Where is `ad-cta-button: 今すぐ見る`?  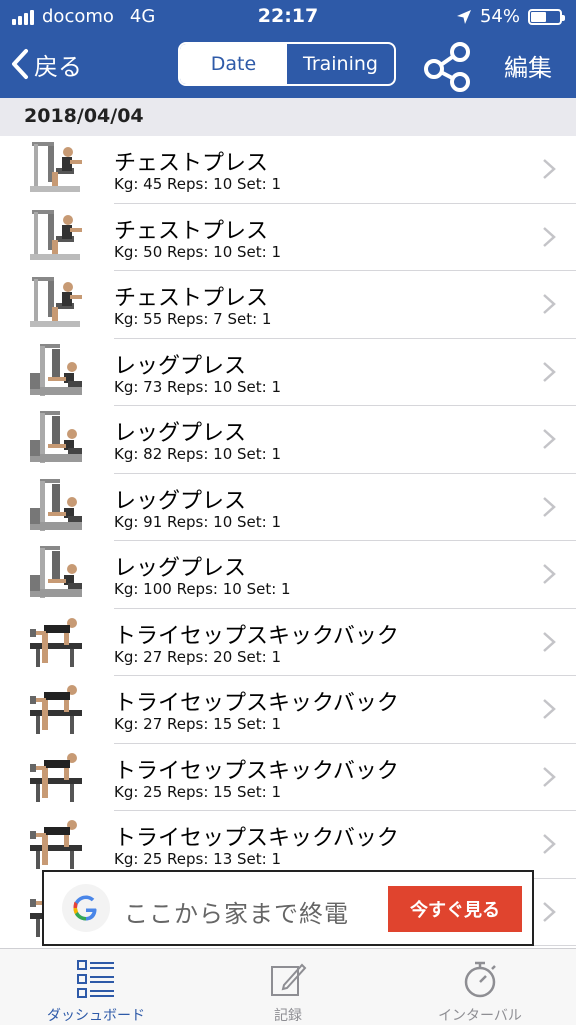 ad-cta-button: 今すぐ見る is located at coordinates (455, 909).